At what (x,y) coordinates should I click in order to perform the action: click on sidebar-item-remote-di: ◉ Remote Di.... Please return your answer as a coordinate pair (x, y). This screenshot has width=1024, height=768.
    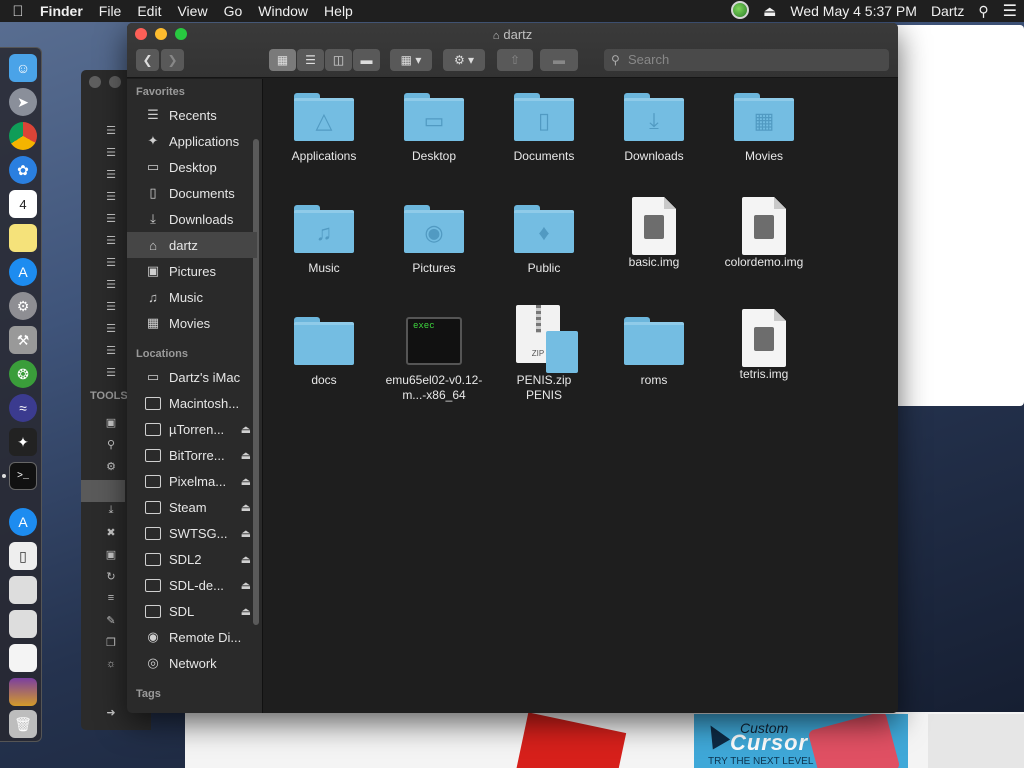
    Looking at the image, I should click on (192, 637).